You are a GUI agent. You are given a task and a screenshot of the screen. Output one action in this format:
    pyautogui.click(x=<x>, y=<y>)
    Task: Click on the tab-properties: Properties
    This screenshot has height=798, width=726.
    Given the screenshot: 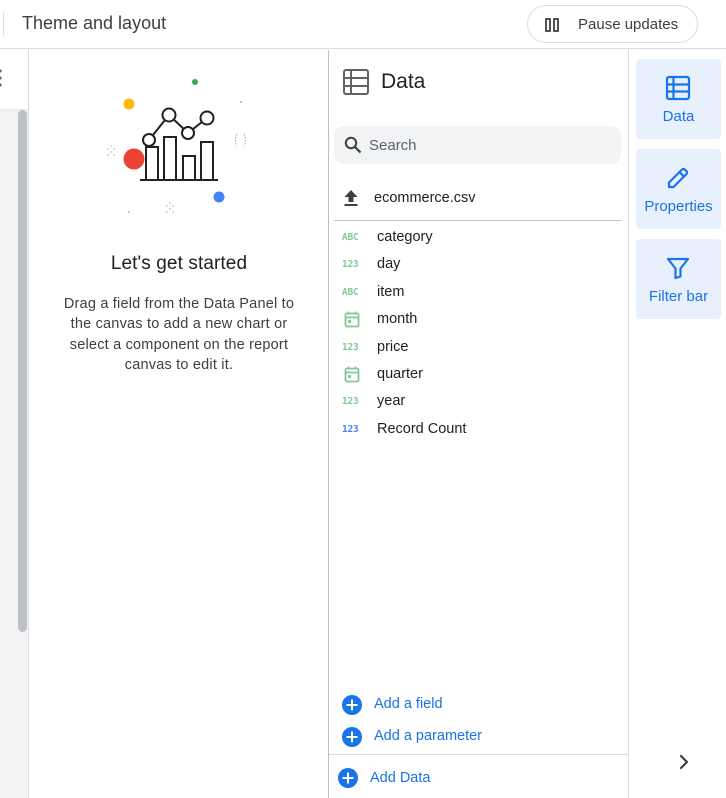 What is the action you would take?
    pyautogui.click(x=678, y=189)
    